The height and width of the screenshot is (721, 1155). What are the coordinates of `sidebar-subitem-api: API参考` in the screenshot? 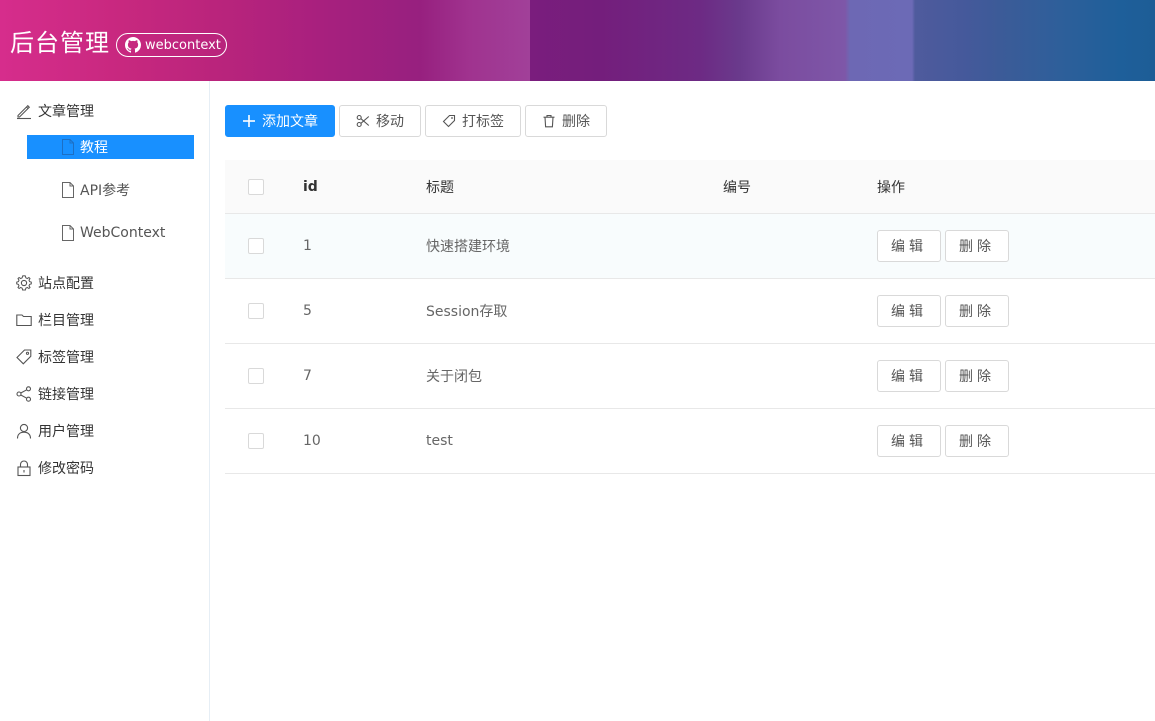 It's located at (110, 190).